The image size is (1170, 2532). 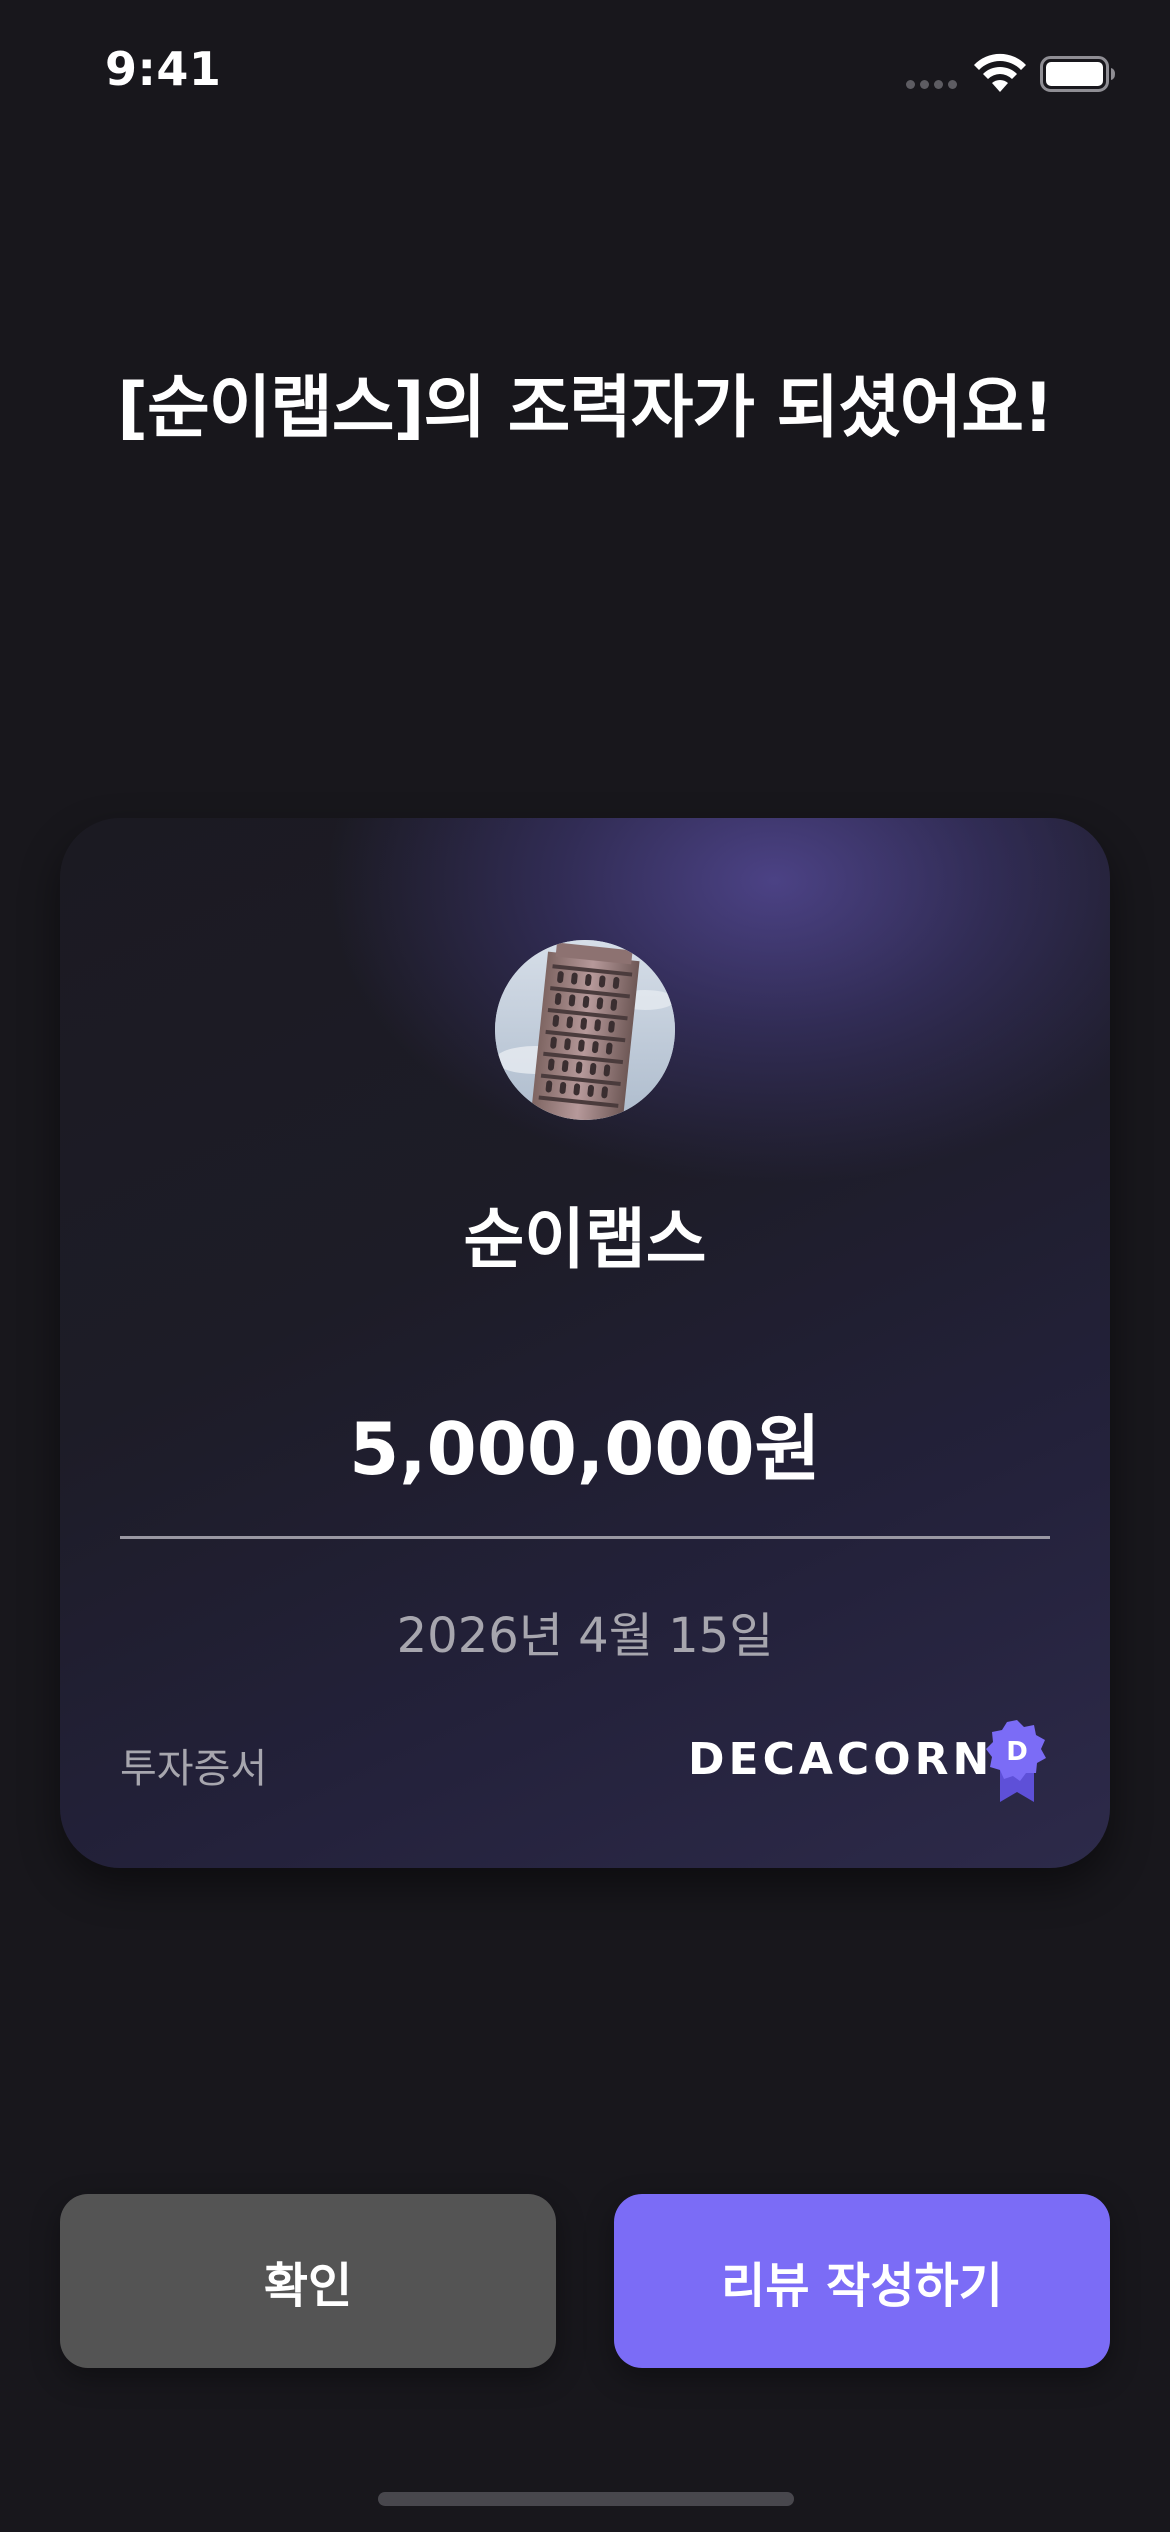 What do you see at coordinates (585, 1239) in the screenshot?
I see `company-name: 순이랩스` at bounding box center [585, 1239].